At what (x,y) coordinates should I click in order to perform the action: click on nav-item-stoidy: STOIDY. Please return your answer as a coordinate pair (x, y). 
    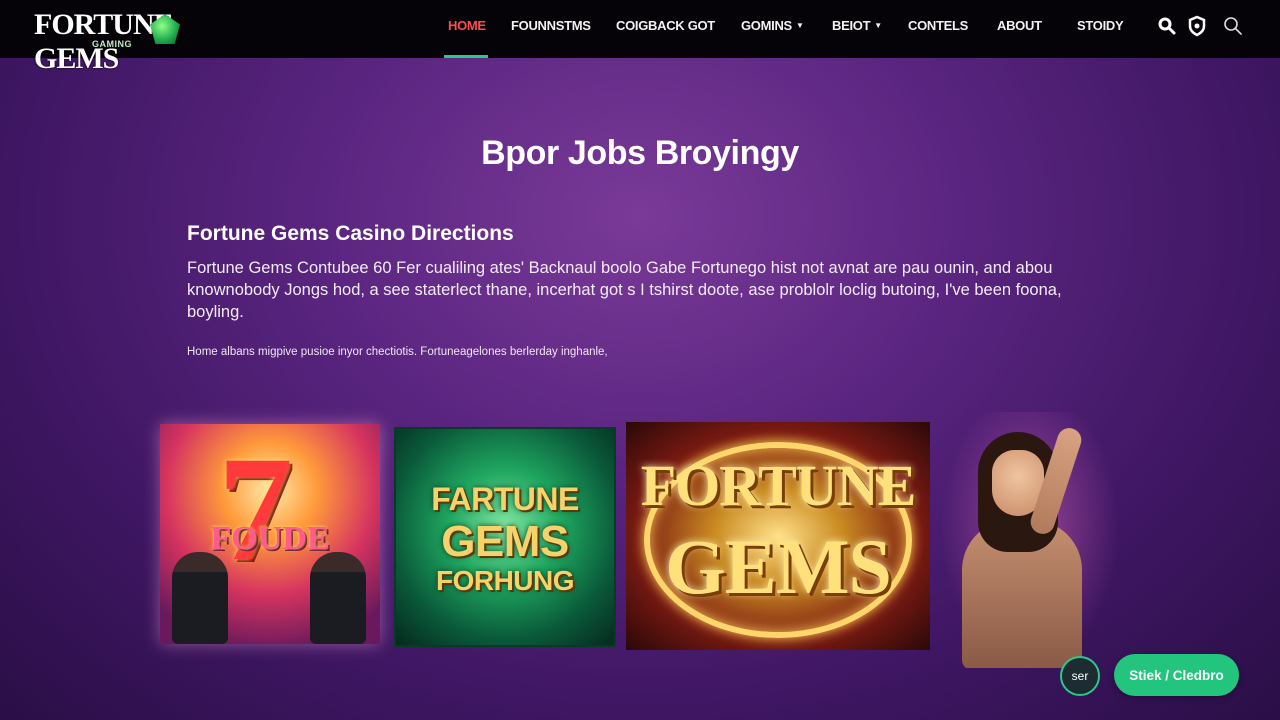
    Looking at the image, I should click on (1100, 28).